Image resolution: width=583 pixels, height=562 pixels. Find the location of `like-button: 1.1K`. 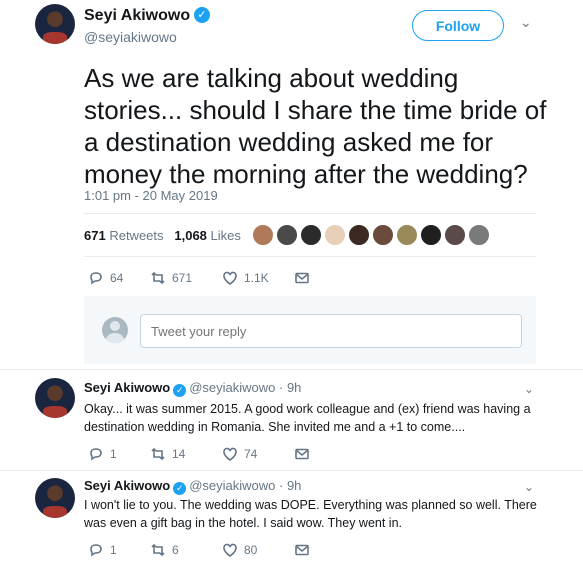

like-button: 1.1K is located at coordinates (258, 278).